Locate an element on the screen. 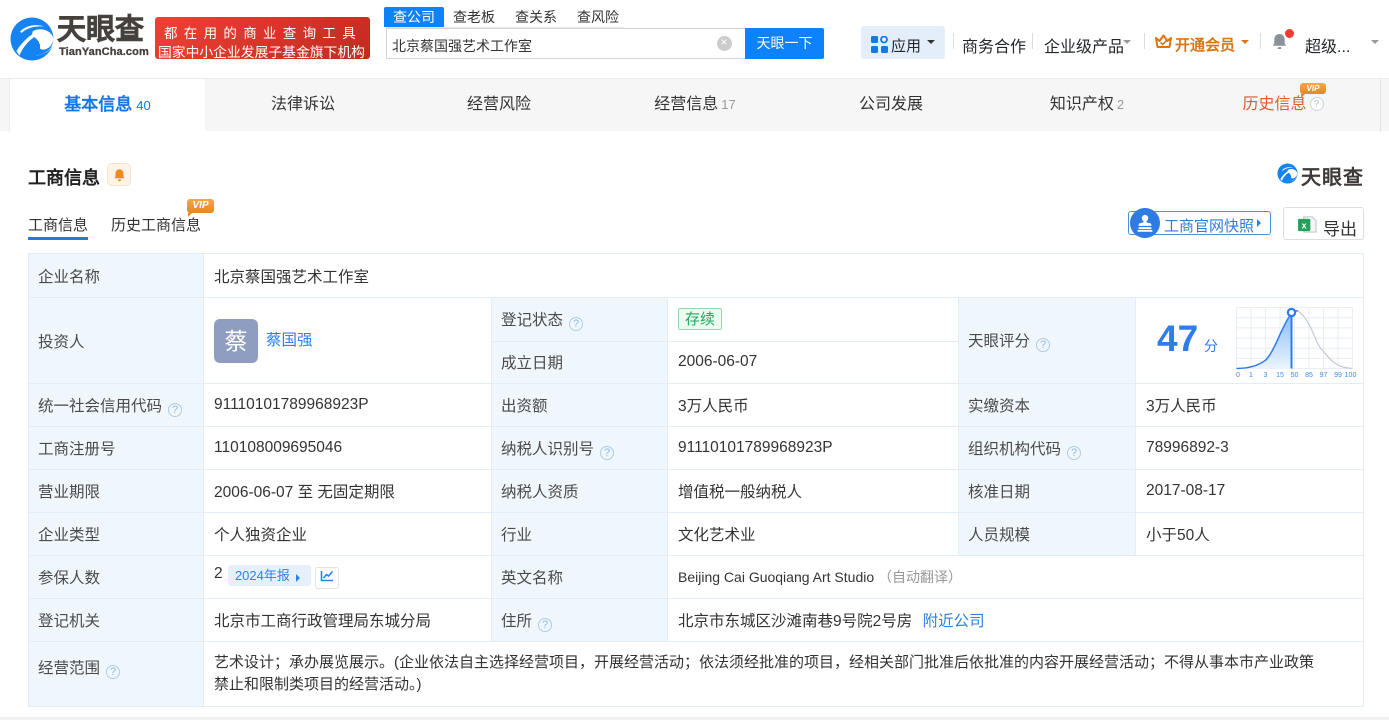 This screenshot has width=1389, height=720. svg-text: 99 is located at coordinates (1338, 375).